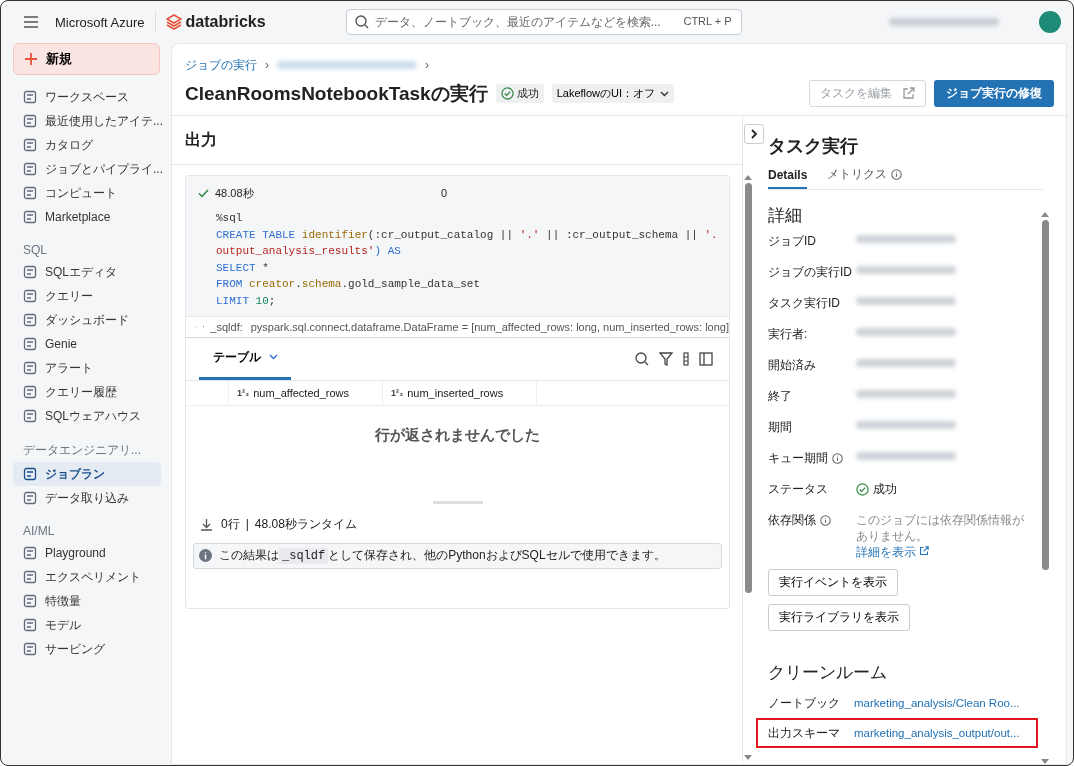 This screenshot has height=766, width=1074. Describe the element at coordinates (489, 326) in the screenshot. I see `schema-type: pyspark.sql.connect.dataframe.DataFrame = [num_affected_rows: long, num_inserted_rows: long]` at that location.